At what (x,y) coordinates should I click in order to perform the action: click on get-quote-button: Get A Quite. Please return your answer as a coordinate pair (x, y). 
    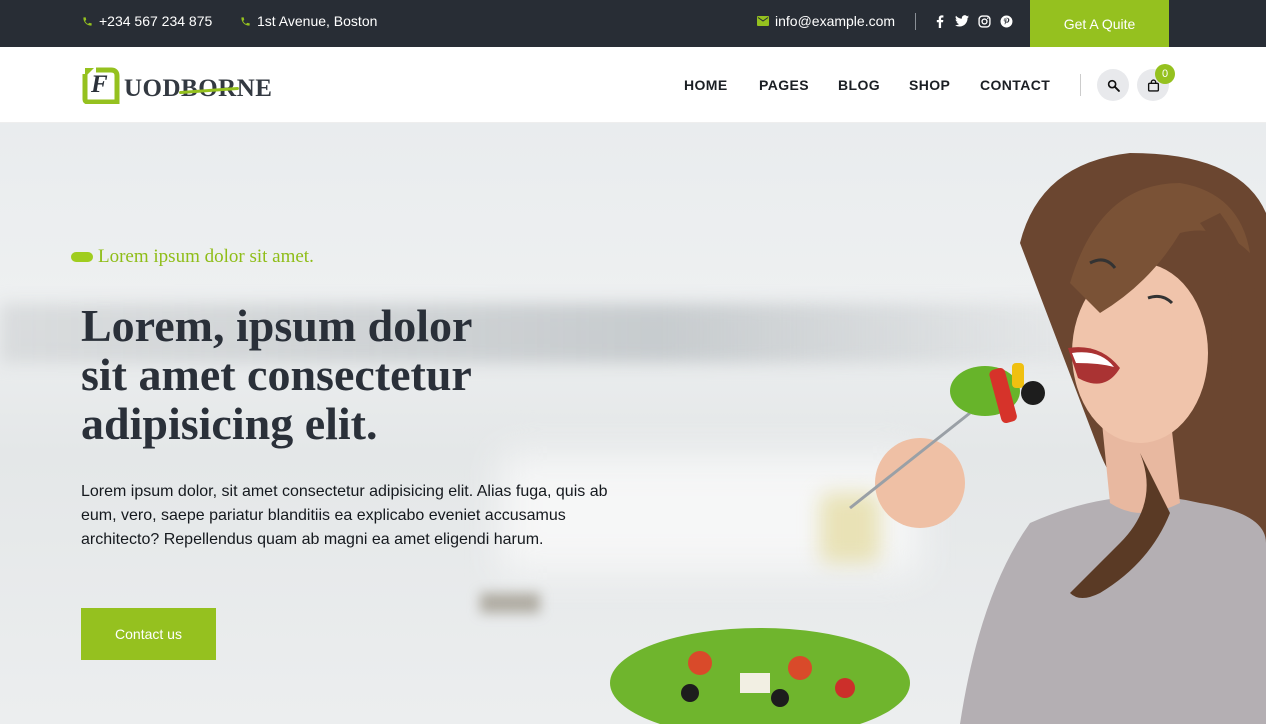
    Looking at the image, I should click on (1099, 23).